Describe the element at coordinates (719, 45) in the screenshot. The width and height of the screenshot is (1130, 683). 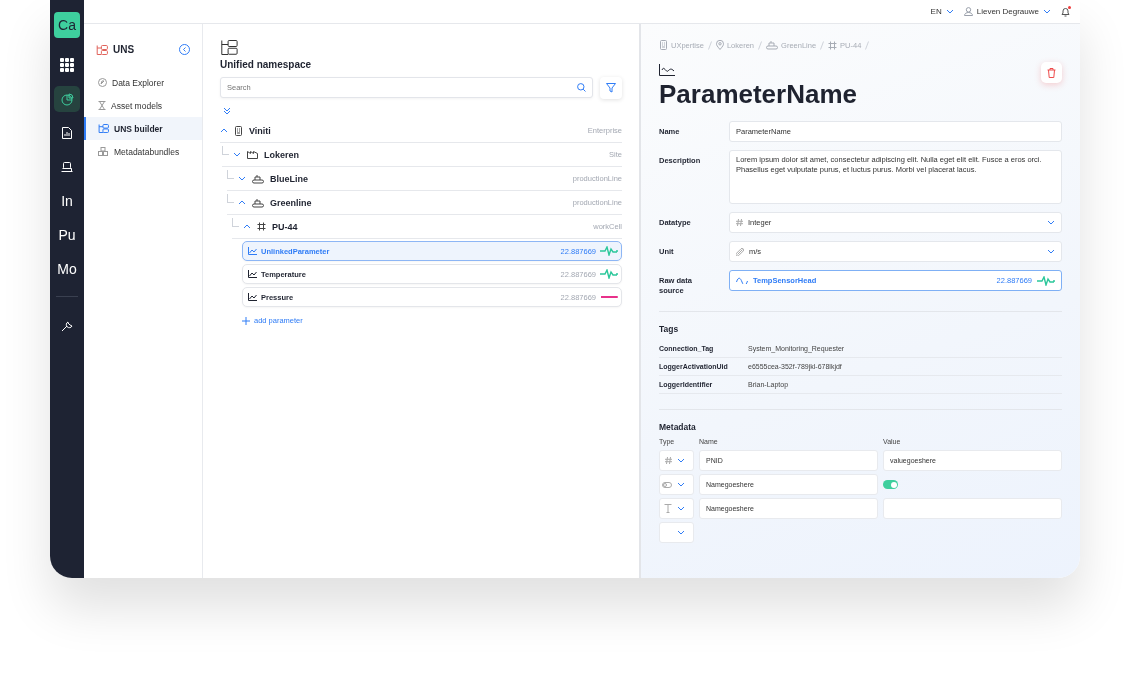
I see `location-pin-icon` at that location.